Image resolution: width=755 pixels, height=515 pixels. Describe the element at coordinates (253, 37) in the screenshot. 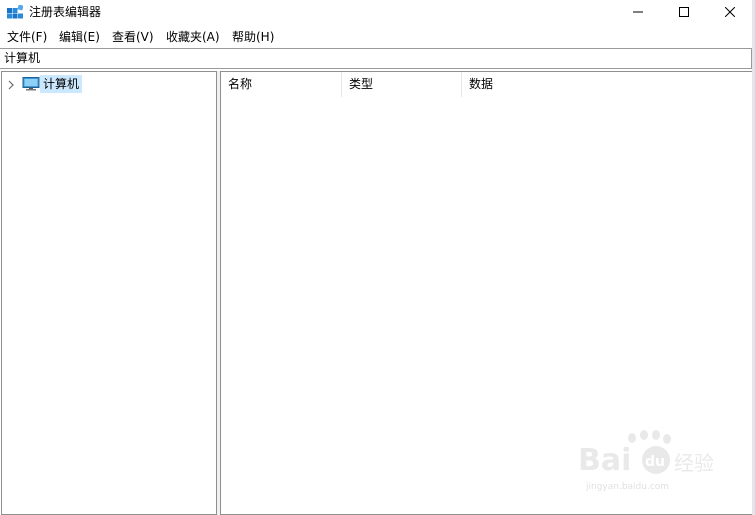

I see `menu-help: 帮助(H)` at that location.